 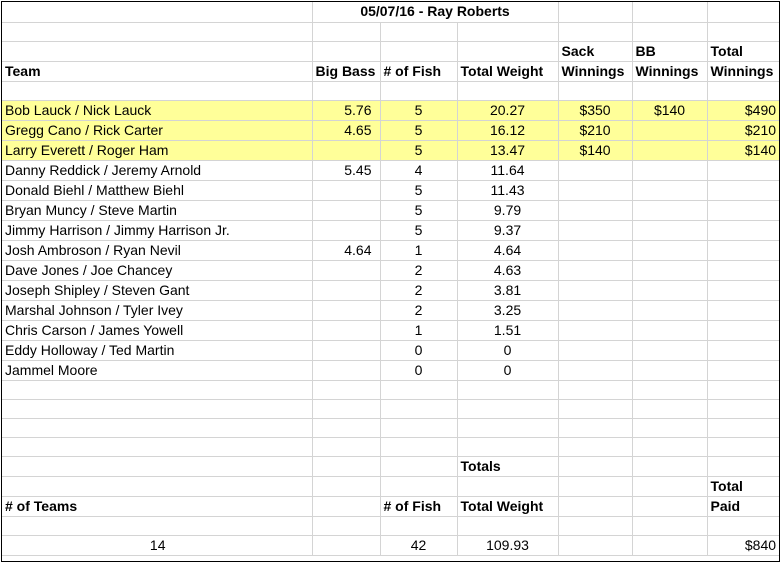 I want to click on fish-count-cell: 2, so click(x=419, y=270).